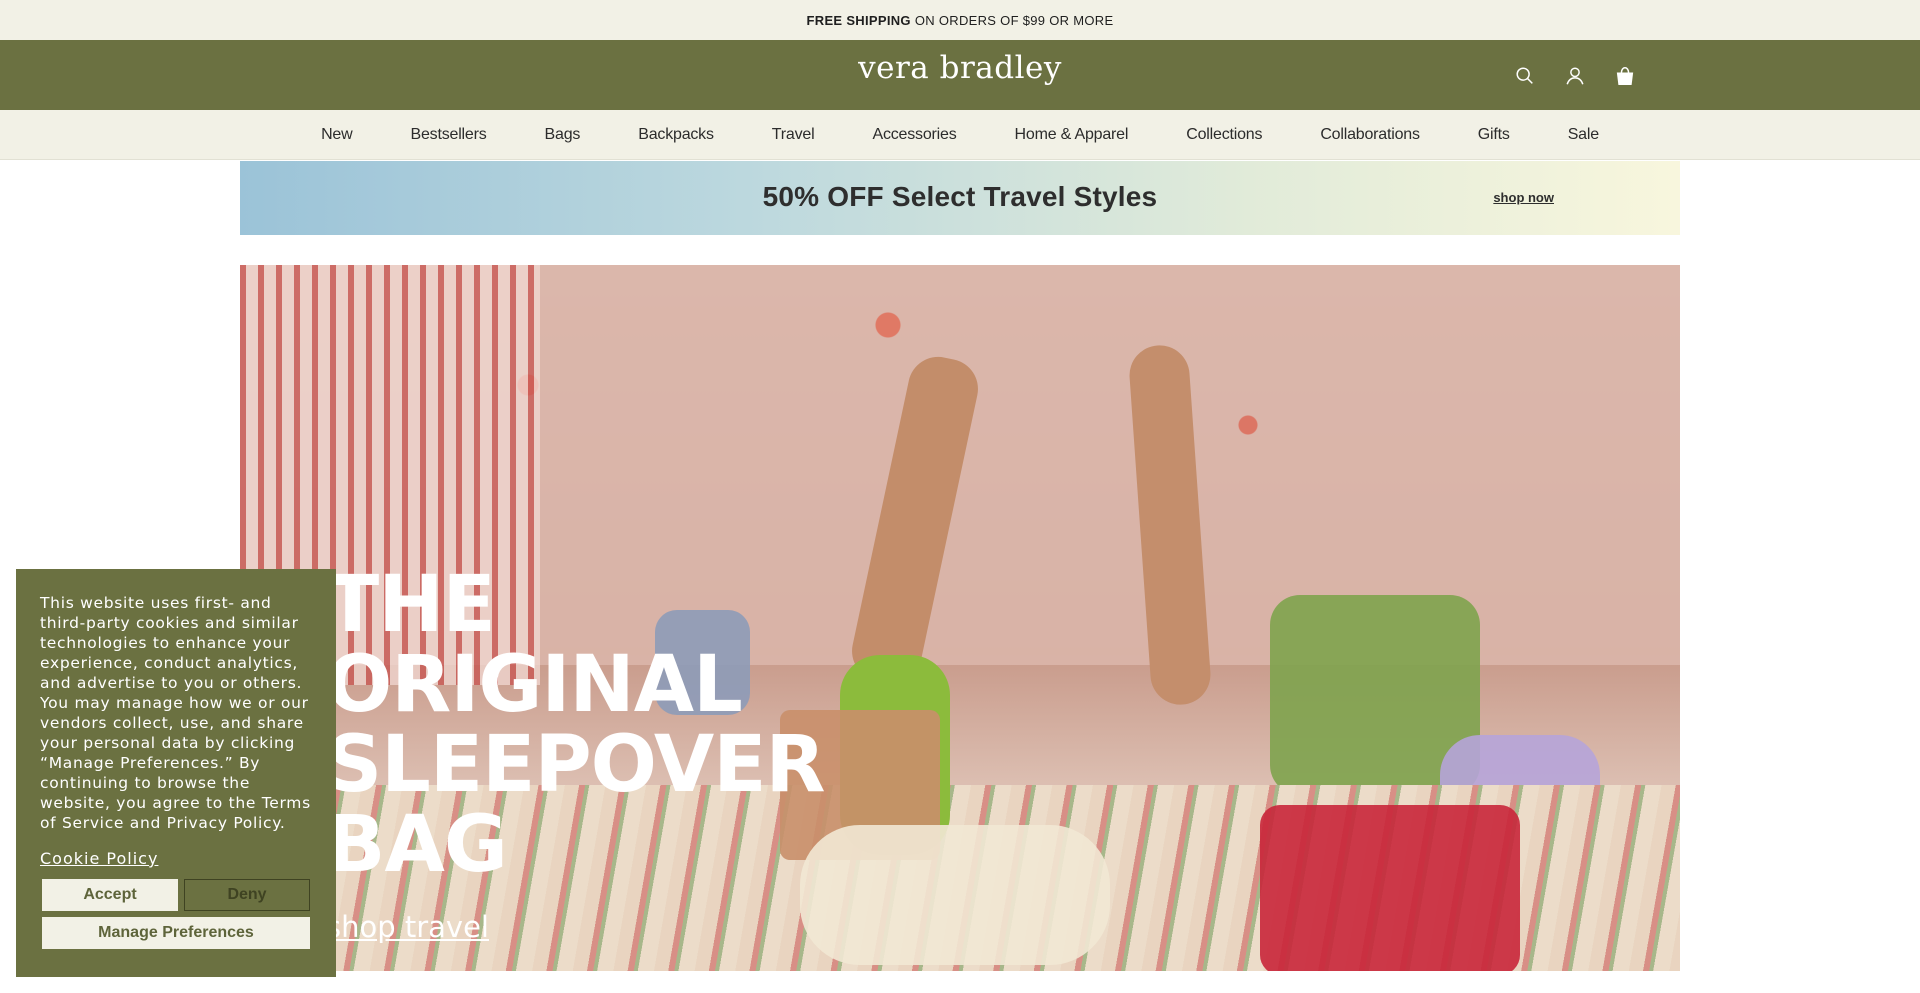  What do you see at coordinates (1369, 135) in the screenshot?
I see `nav-item-collaborations: Collaborations` at bounding box center [1369, 135].